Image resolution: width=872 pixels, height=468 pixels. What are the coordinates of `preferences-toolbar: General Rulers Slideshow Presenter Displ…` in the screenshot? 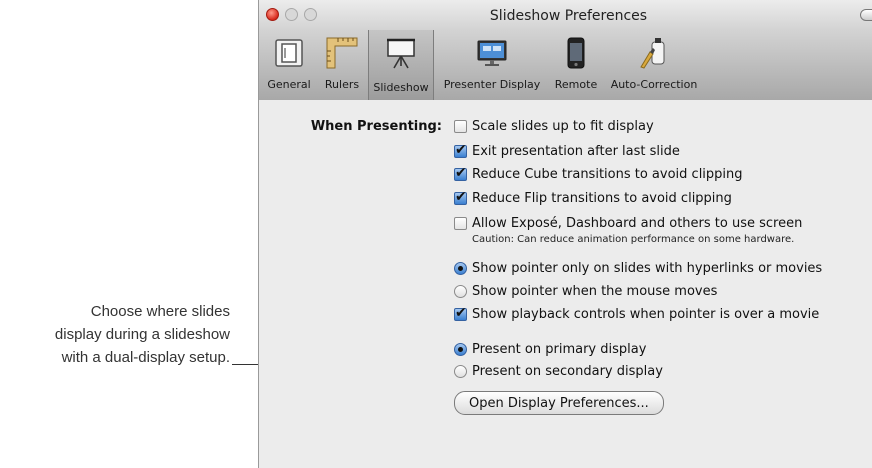 It's located at (565, 65).